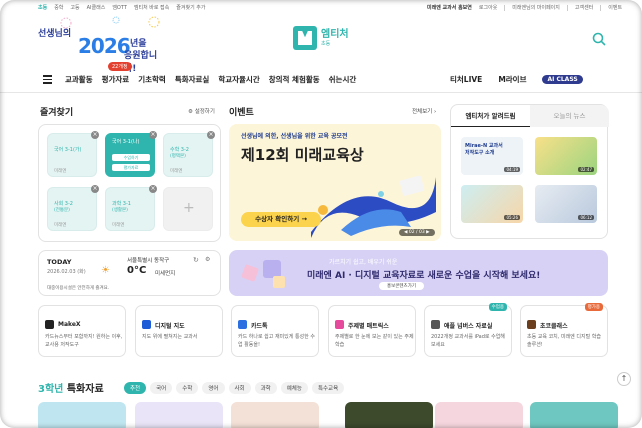 The image size is (642, 428). What do you see at coordinates (259, 326) in the screenshot?
I see `service-title: 카드톡` at bounding box center [259, 326].